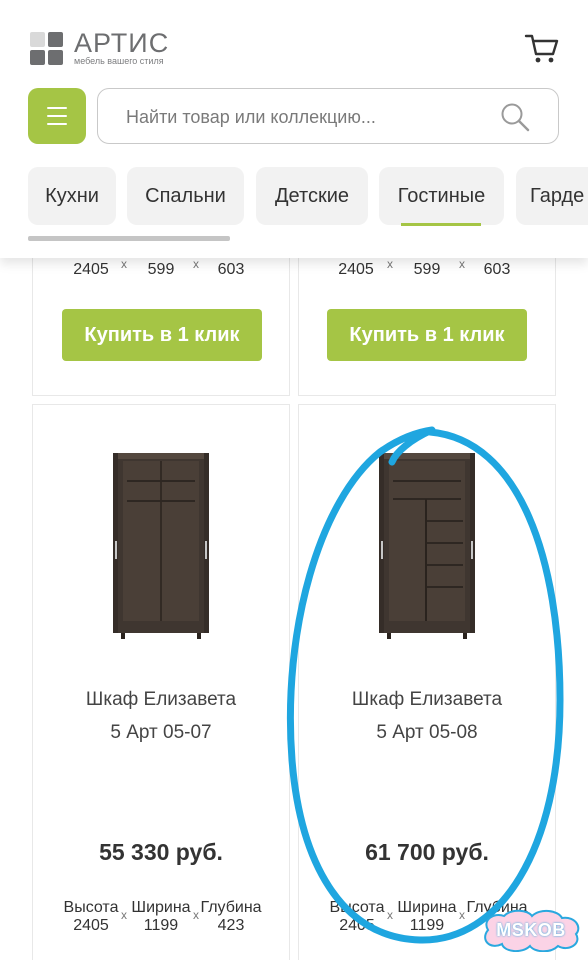 The width and height of the screenshot is (588, 960). I want to click on wardrobe-two-door-icon, so click(161, 546).